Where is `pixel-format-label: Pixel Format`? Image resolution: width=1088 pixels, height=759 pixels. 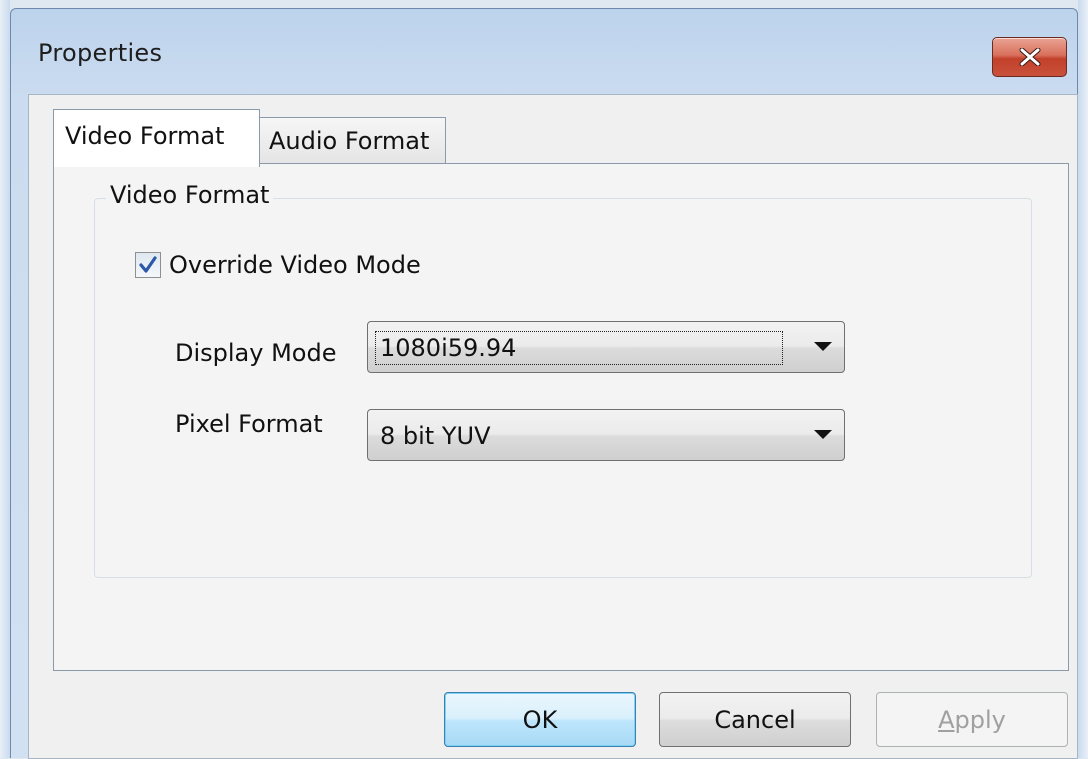
pixel-format-label: Pixel Format is located at coordinates (249, 424).